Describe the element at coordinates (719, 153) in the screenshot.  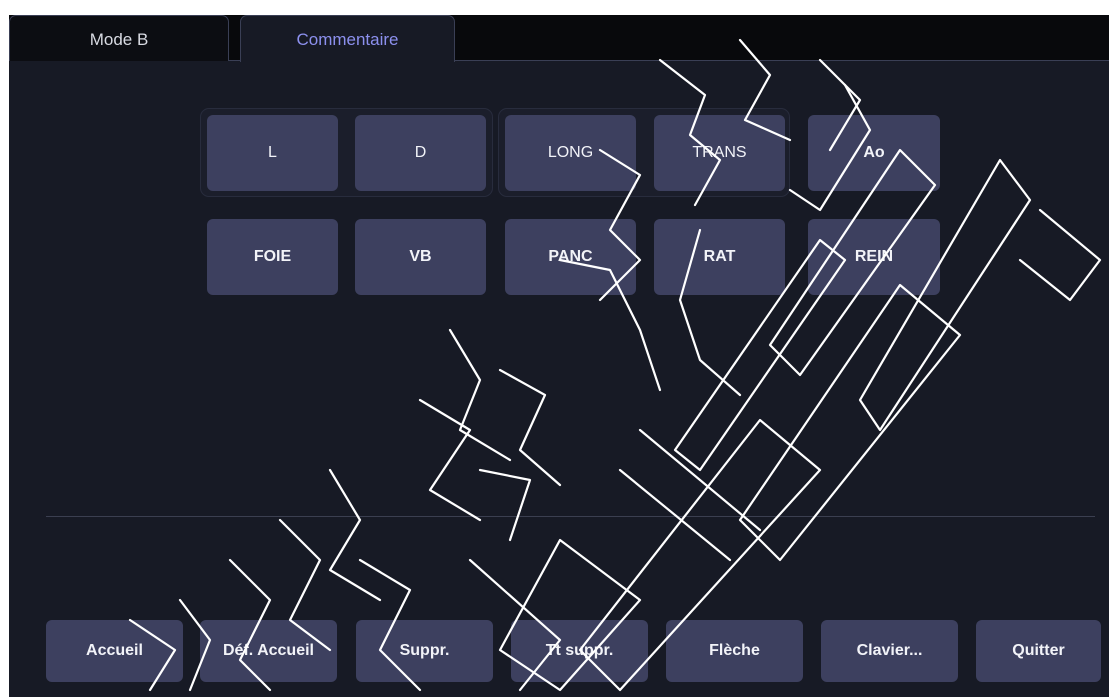
I see `comment-button-trans: TRANS` at that location.